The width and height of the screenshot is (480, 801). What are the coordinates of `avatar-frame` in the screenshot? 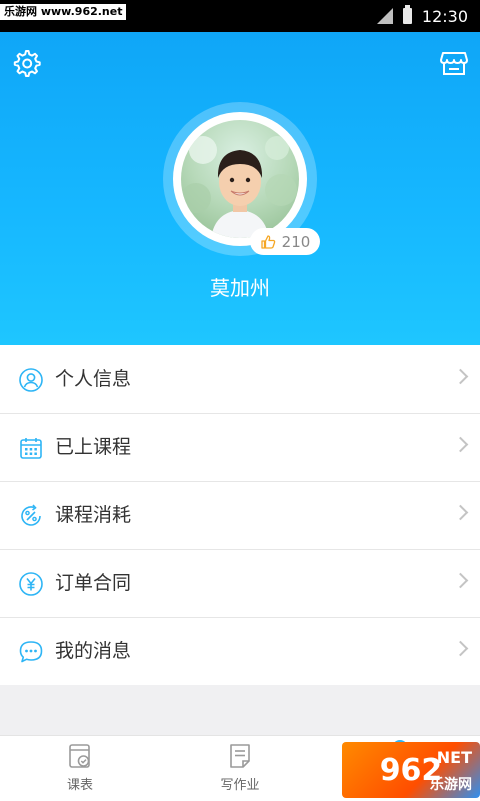 It's located at (240, 179).